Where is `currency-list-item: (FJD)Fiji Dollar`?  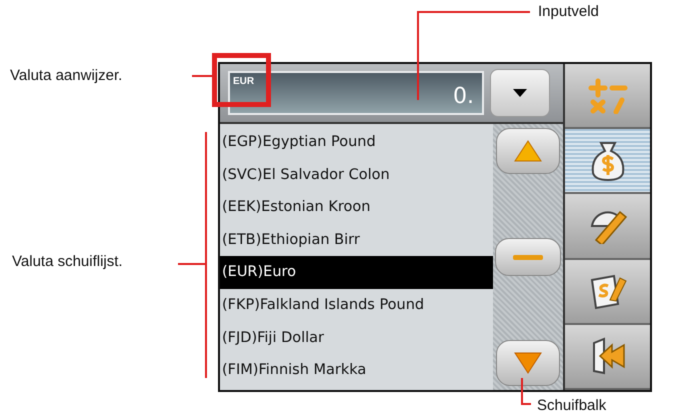
currency-list-item: (FJD)Fiji Dollar is located at coordinates (356, 338).